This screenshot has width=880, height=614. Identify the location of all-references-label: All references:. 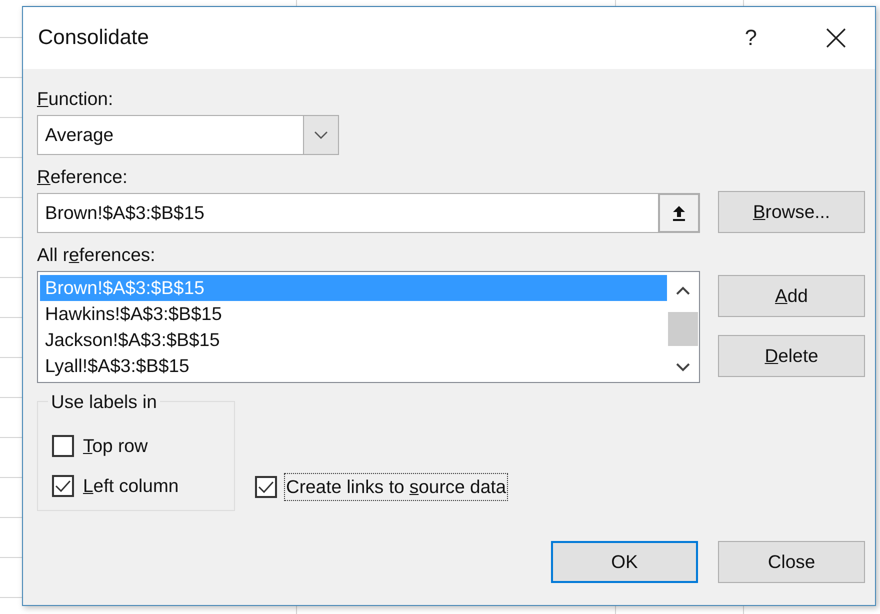
(96, 255).